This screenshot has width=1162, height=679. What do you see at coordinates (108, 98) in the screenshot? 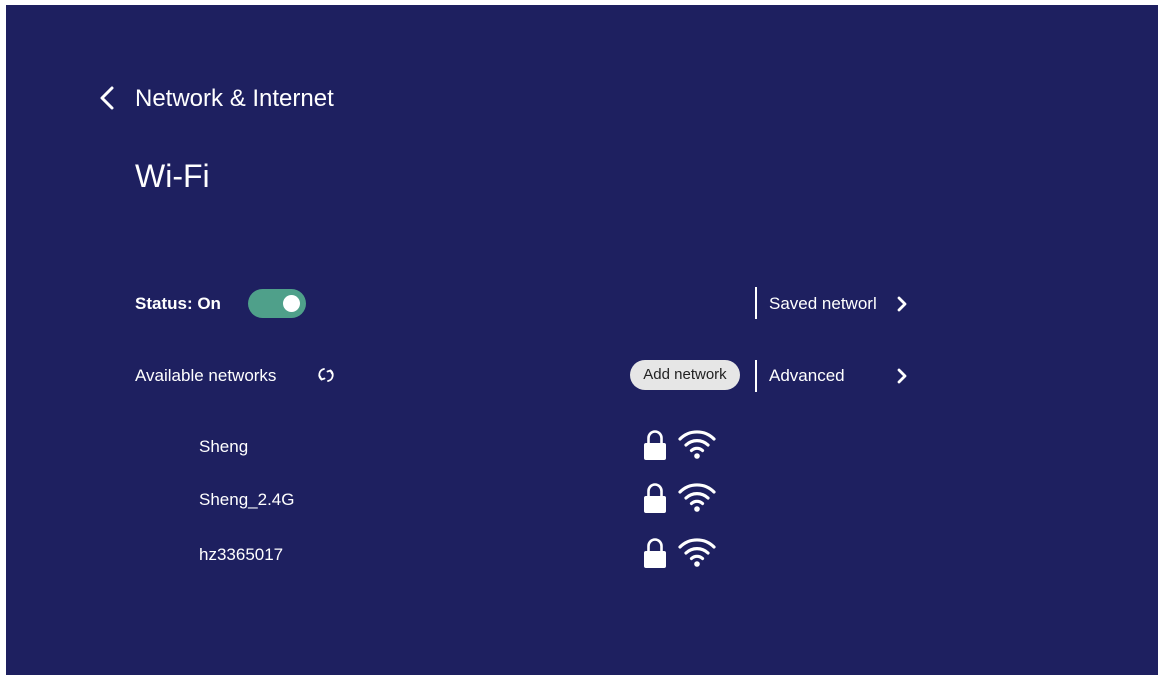
I see `chevron-left-icon` at bounding box center [108, 98].